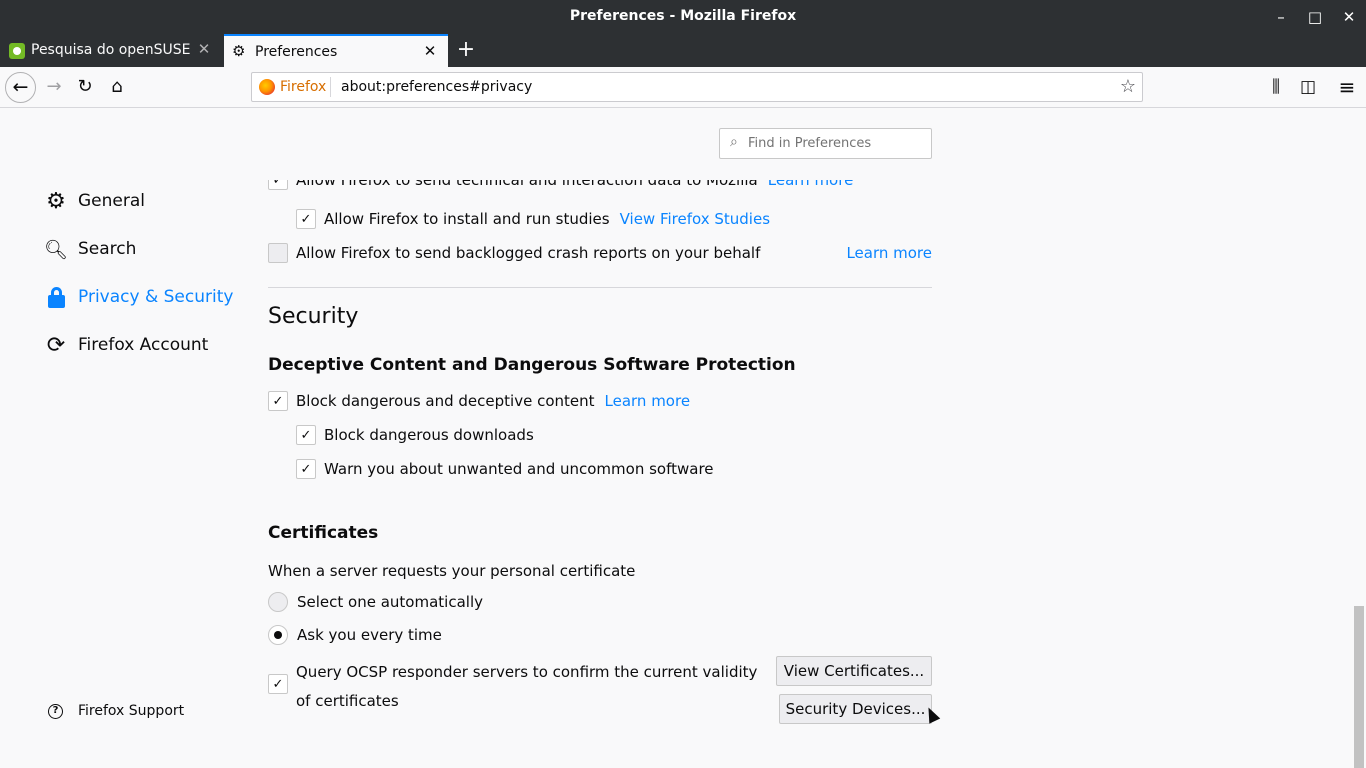  I want to click on section-divider, so click(600, 287).